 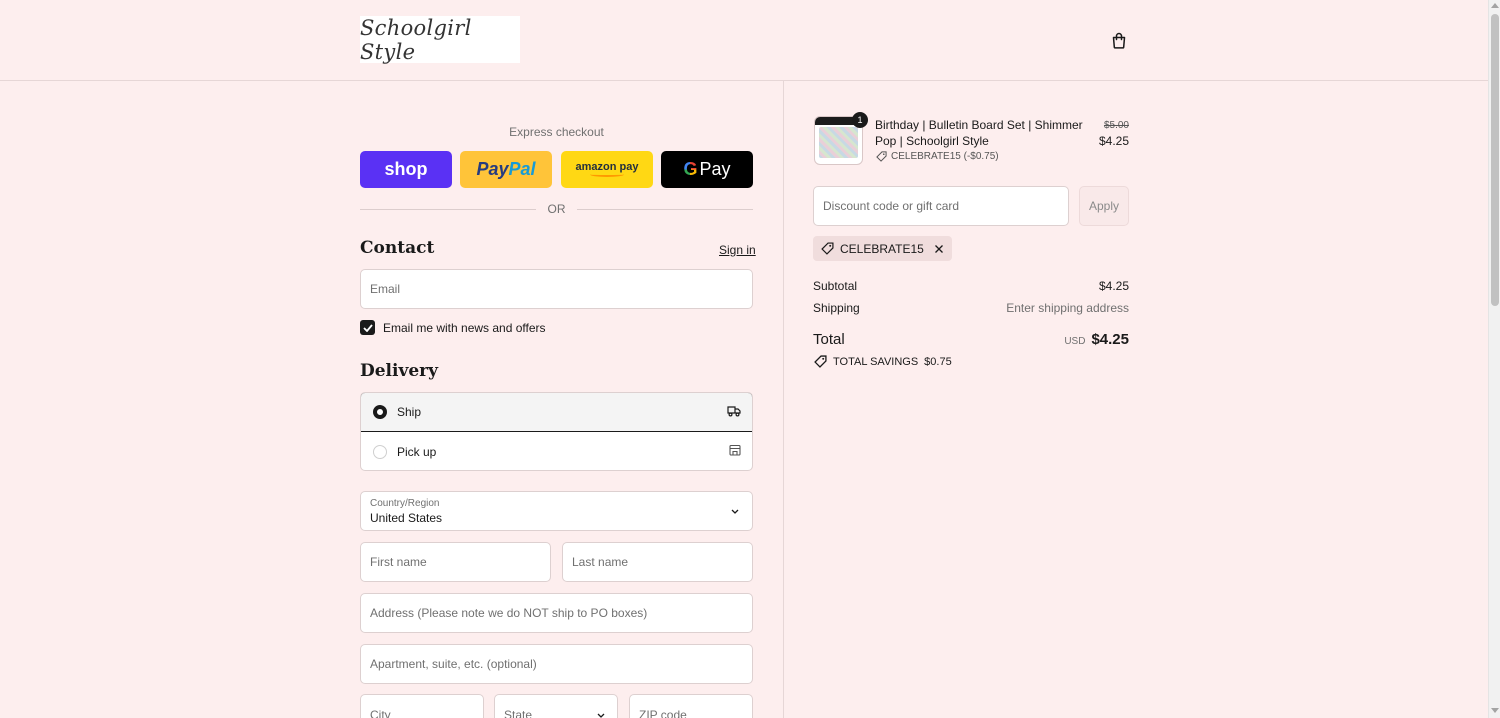 I want to click on apartment-placeholder: Apartment, suite, etc. (optional), so click(x=453, y=664).